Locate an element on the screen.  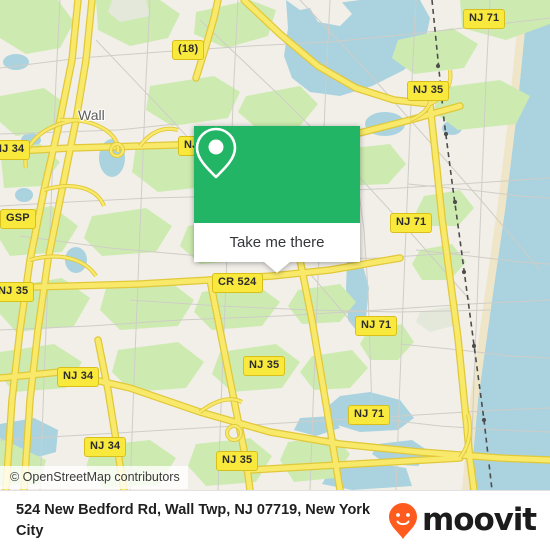
map-attribution: © OpenStreetMap contributors is located at coordinates (94, 477).